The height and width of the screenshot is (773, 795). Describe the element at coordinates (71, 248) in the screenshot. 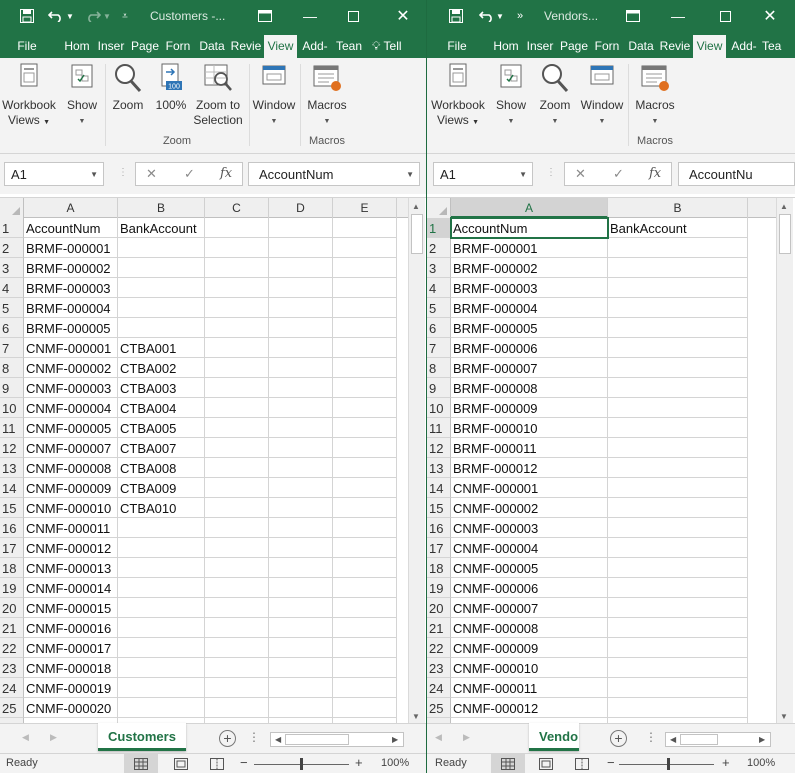

I see `cell: BRMF-000001` at that location.